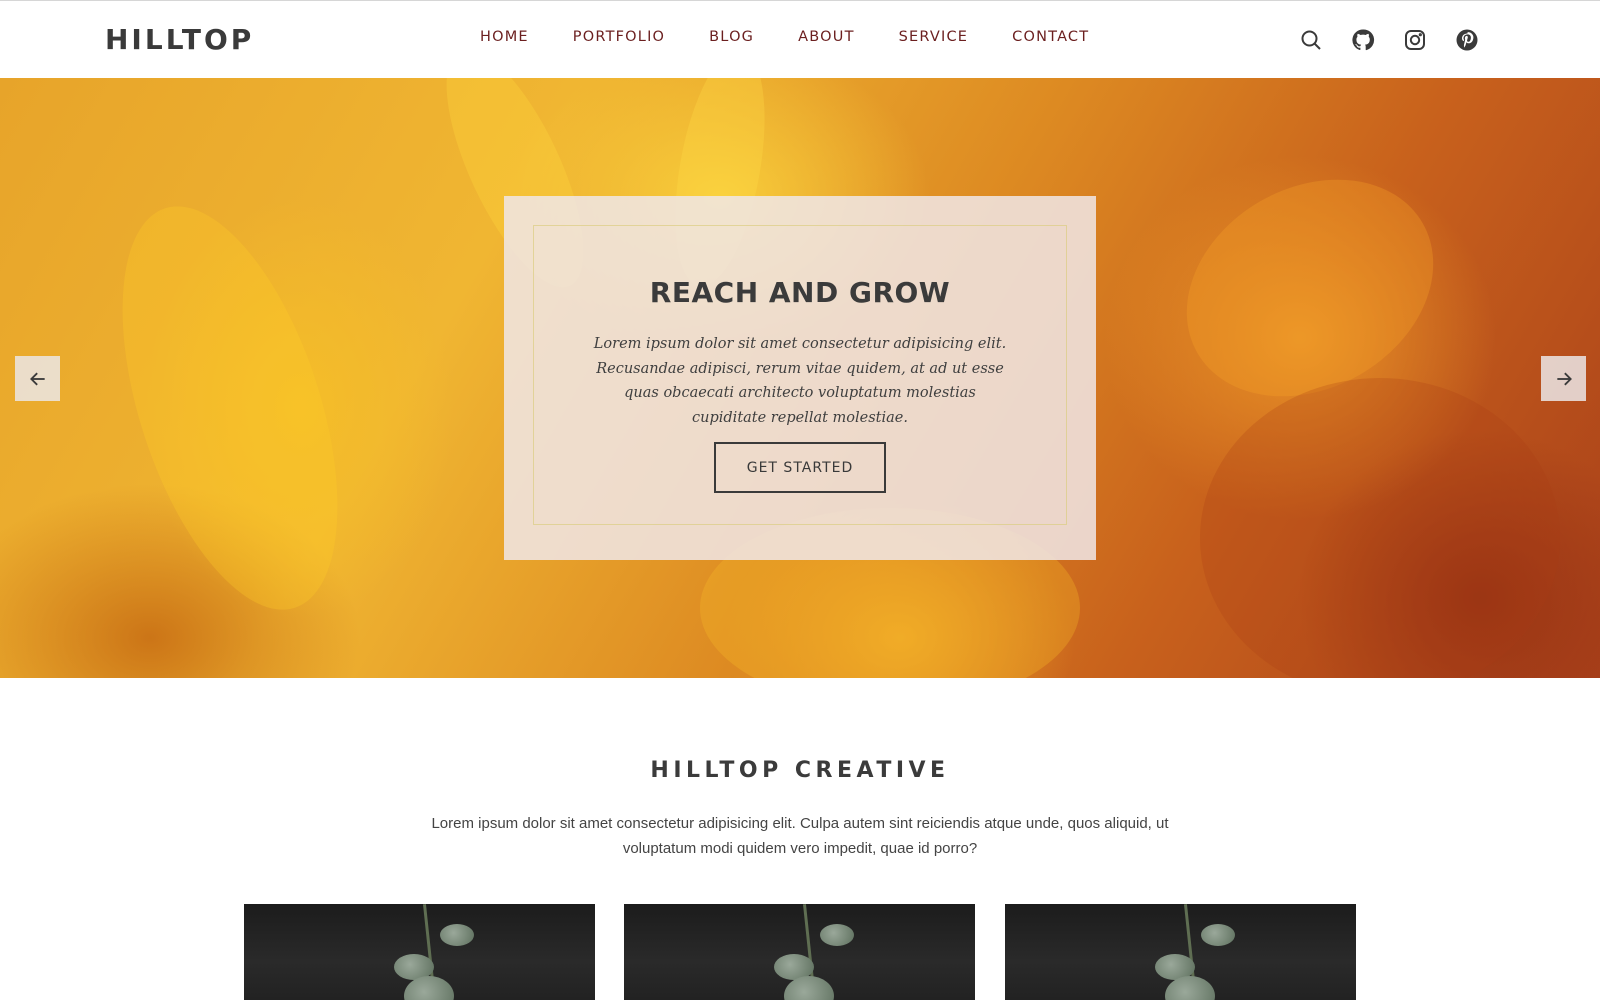 The height and width of the screenshot is (1000, 1600). I want to click on pinterest-icon, so click(1467, 40).